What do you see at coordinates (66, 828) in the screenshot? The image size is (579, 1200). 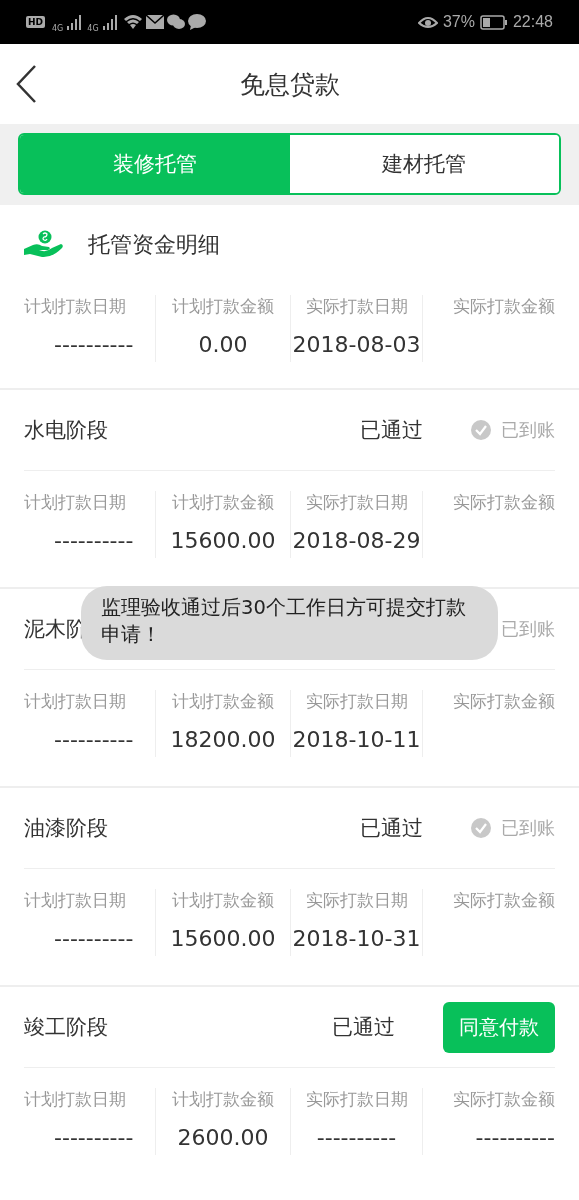 I see `stage-name: 油漆阶段` at bounding box center [66, 828].